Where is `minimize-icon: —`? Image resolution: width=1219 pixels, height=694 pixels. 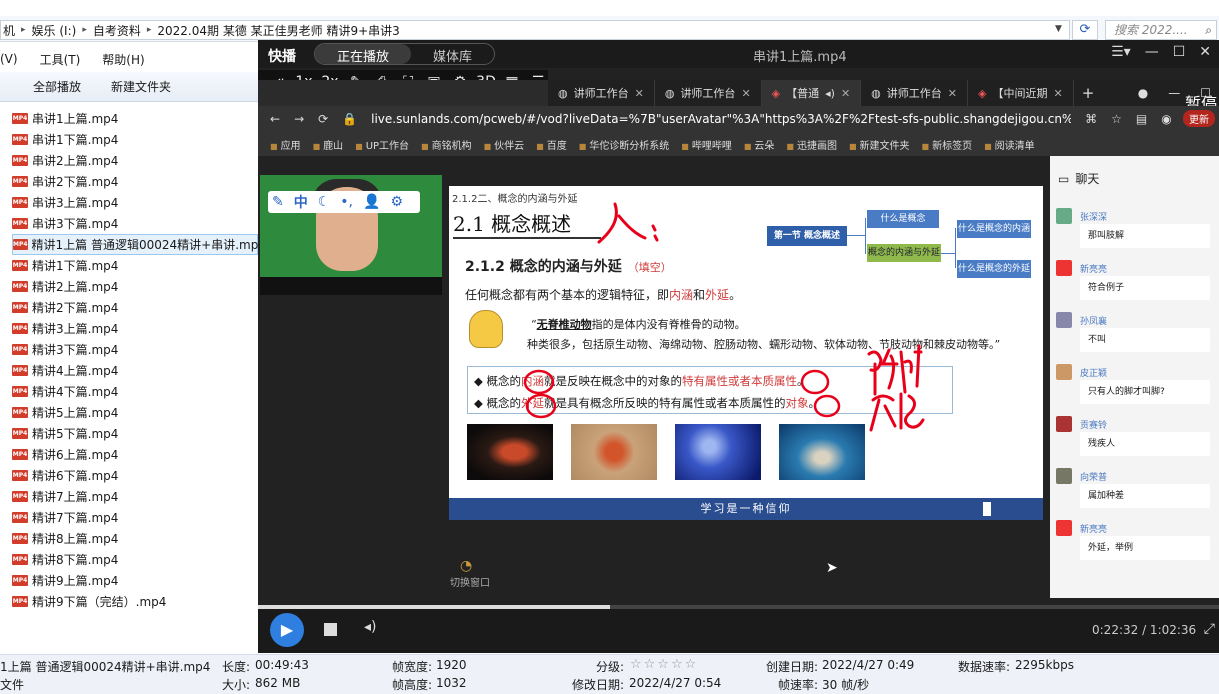
minimize-icon: — is located at coordinates (1174, 93).